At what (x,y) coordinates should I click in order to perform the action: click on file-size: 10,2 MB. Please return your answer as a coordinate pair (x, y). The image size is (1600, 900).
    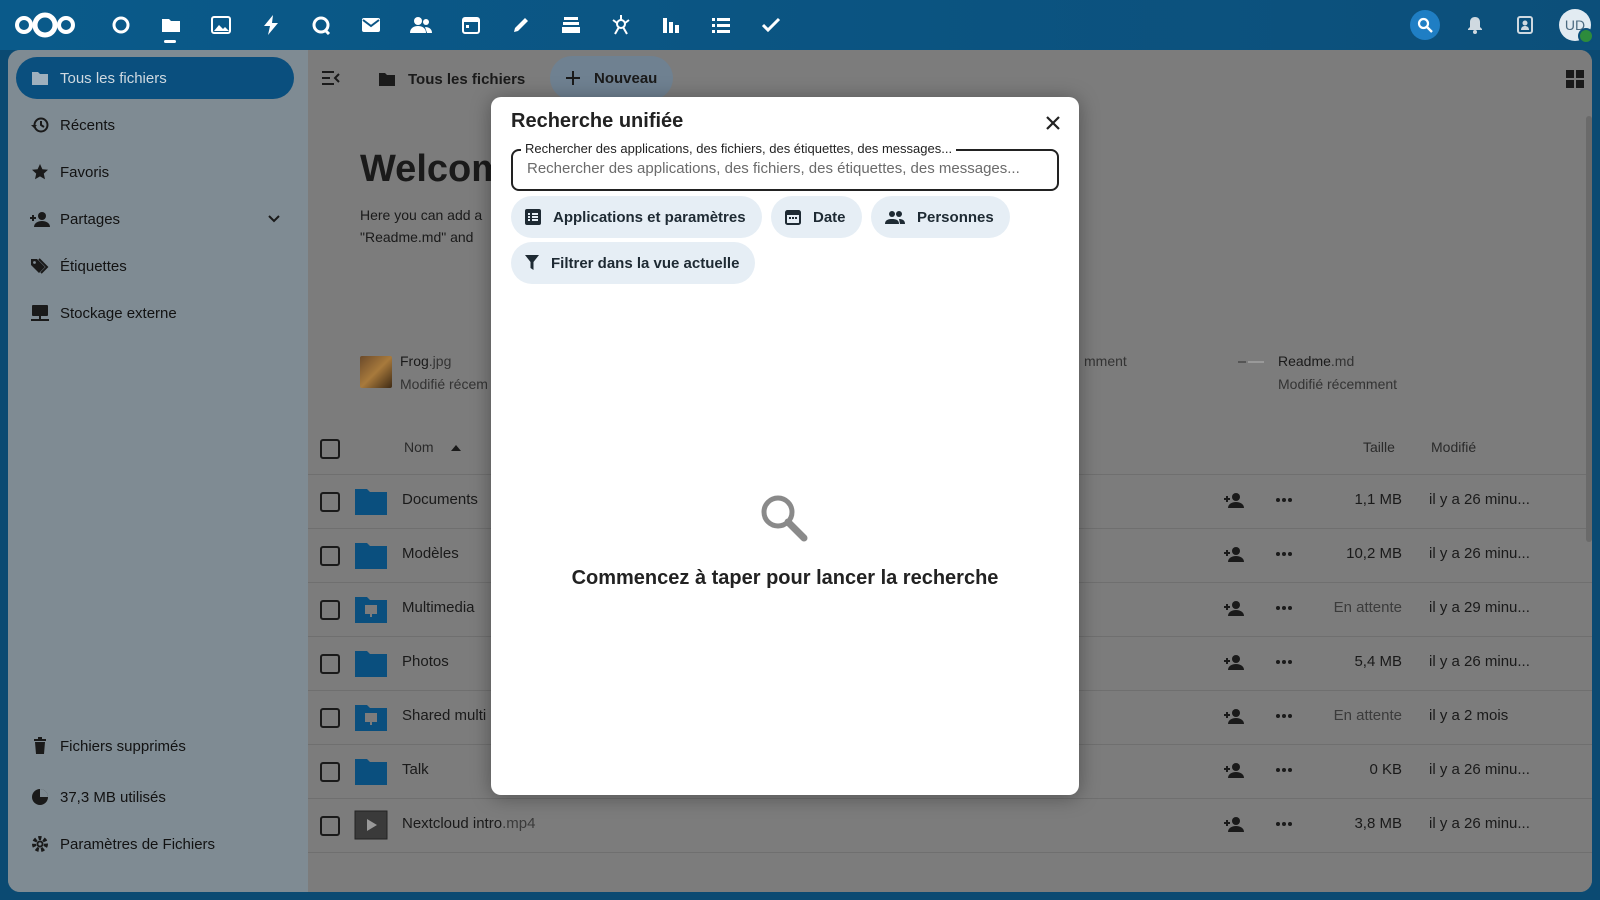
    Looking at the image, I should click on (1374, 553).